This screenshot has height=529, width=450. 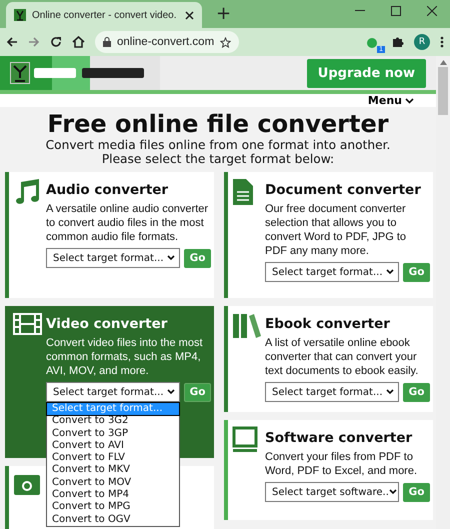 I want to click on dropdown-option: Convert to OGV, so click(x=113, y=520).